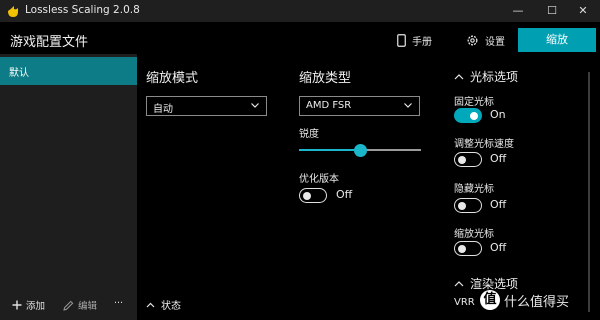 The height and width of the screenshot is (320, 600). Describe the element at coordinates (468, 115) in the screenshot. I see `clip-cursor-toggle` at that location.